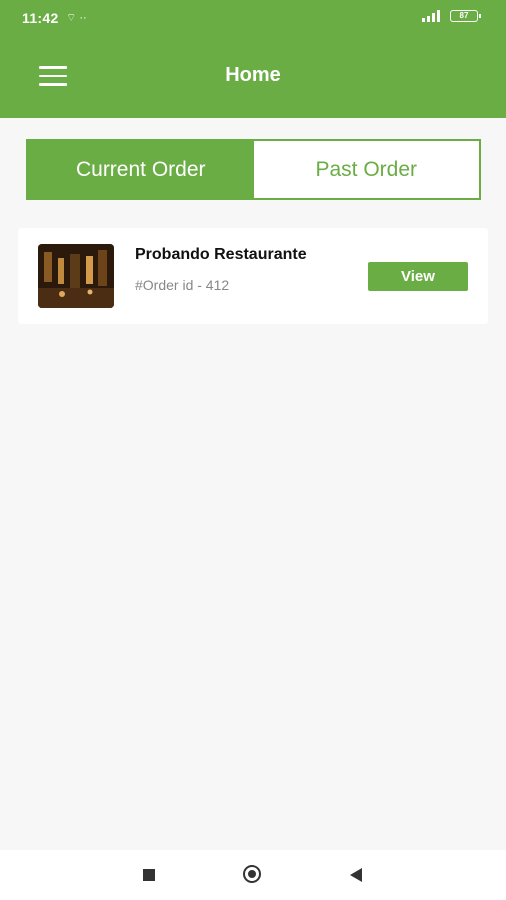  Describe the element at coordinates (253, 19) in the screenshot. I see `status-bar: 11:42 ⌔ ·· 87` at that location.